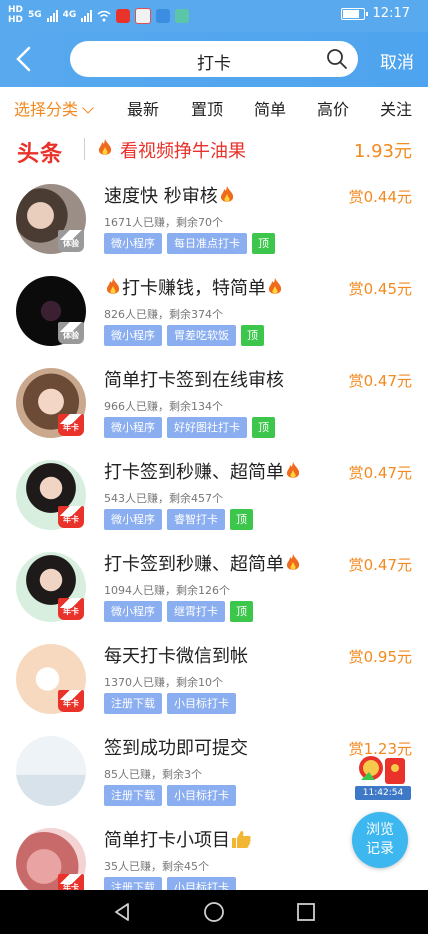 The height and width of the screenshot is (934, 428). Describe the element at coordinates (184, 335) in the screenshot. I see `task-tags: 微小程序 胃差吃软饭 顶` at that location.